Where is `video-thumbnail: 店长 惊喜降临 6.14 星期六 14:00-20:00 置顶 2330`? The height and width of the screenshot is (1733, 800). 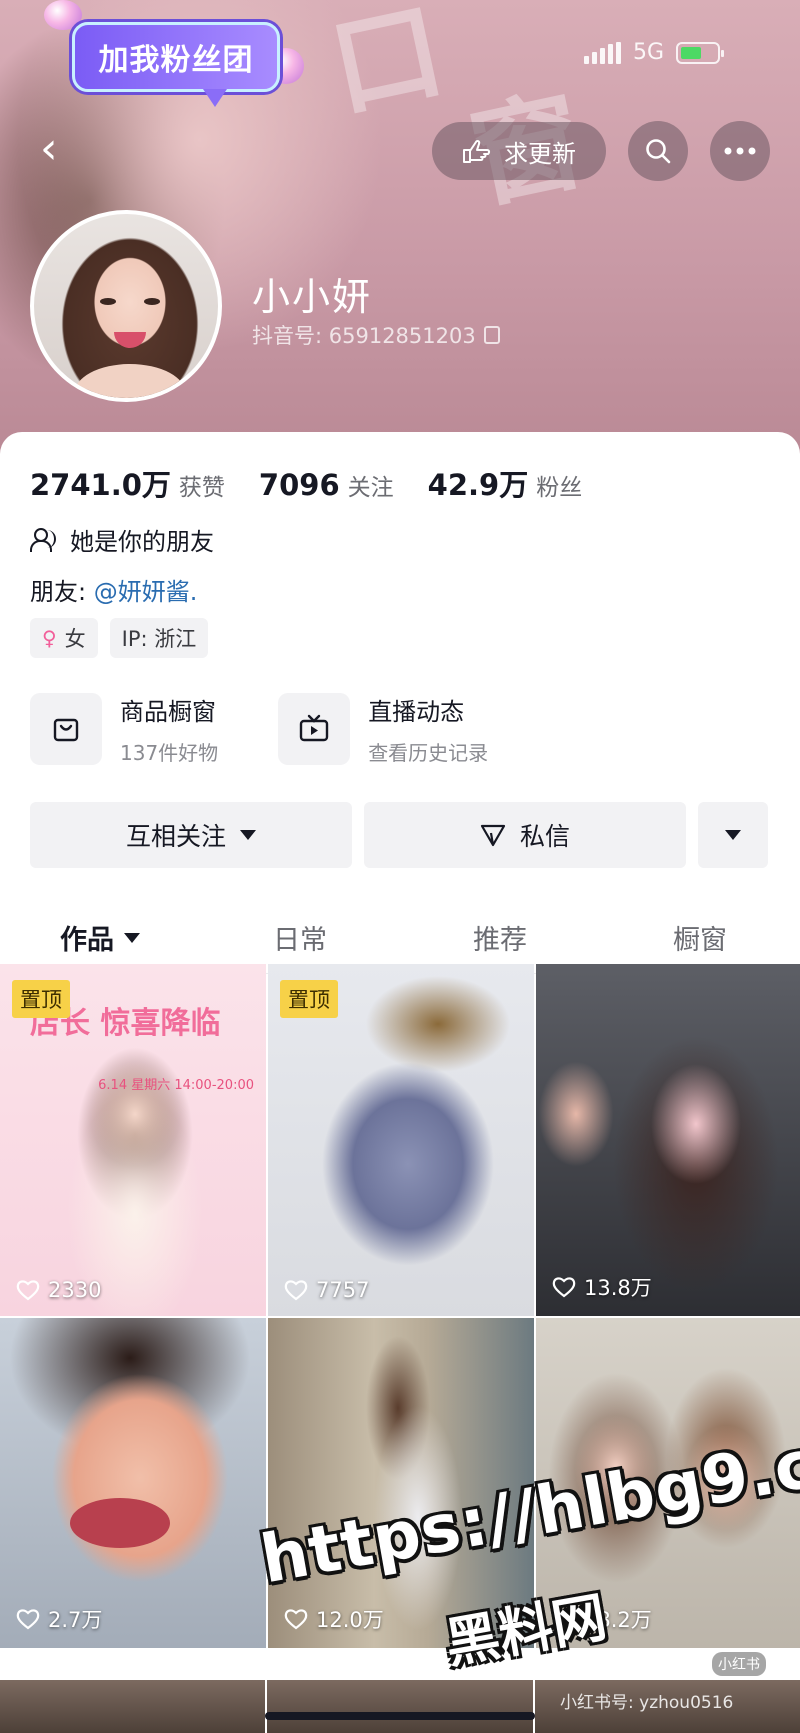
video-thumbnail: 店长 惊喜降临 6.14 星期六 14:00-20:00 置顶 2330 is located at coordinates (133, 1140).